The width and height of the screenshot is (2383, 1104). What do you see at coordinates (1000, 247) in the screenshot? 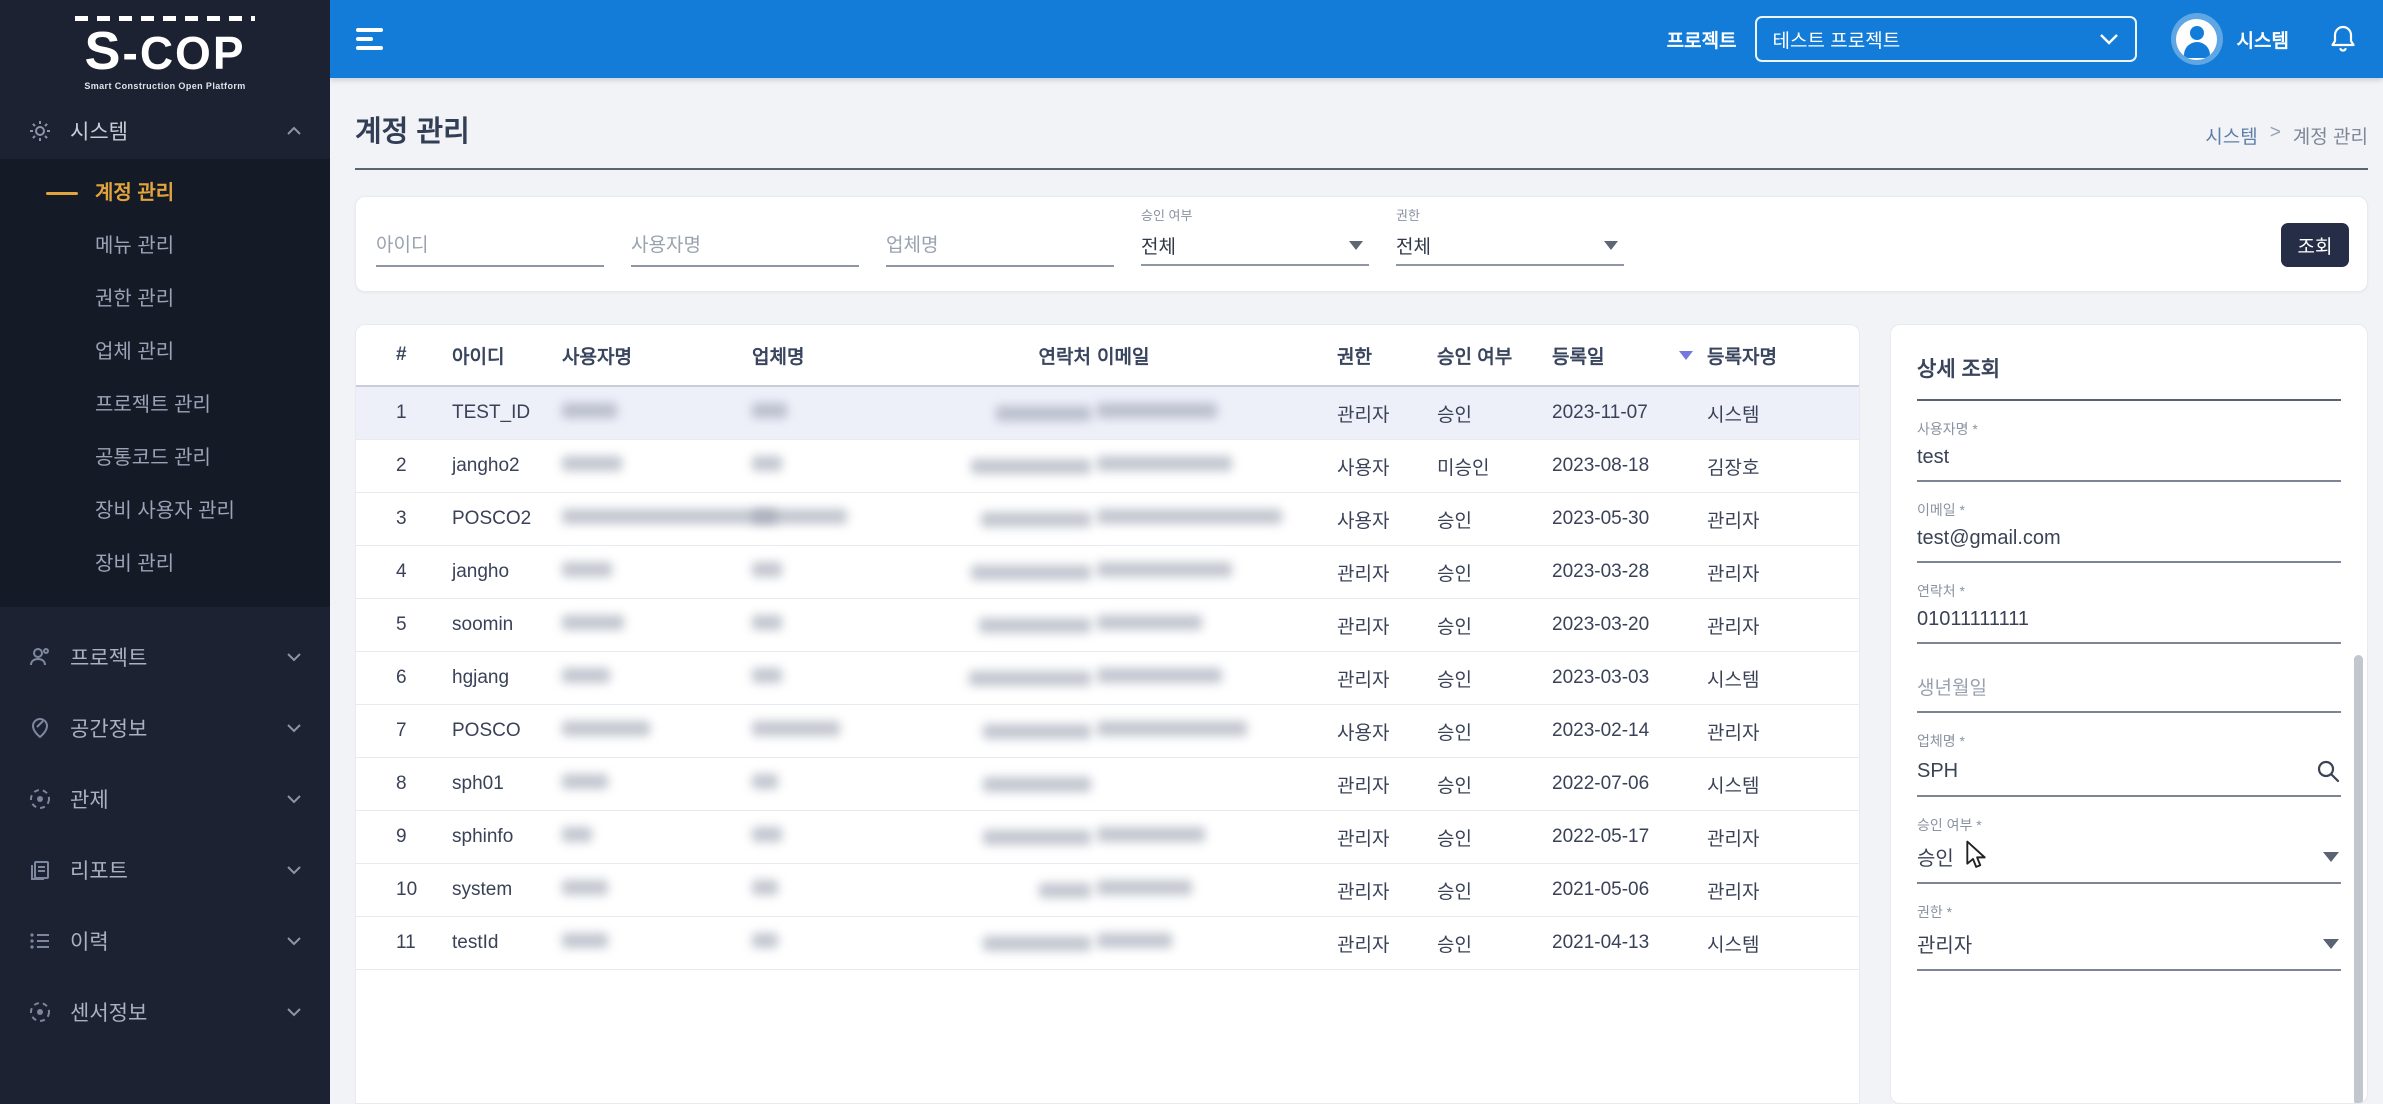
I see `filter-company-input` at bounding box center [1000, 247].